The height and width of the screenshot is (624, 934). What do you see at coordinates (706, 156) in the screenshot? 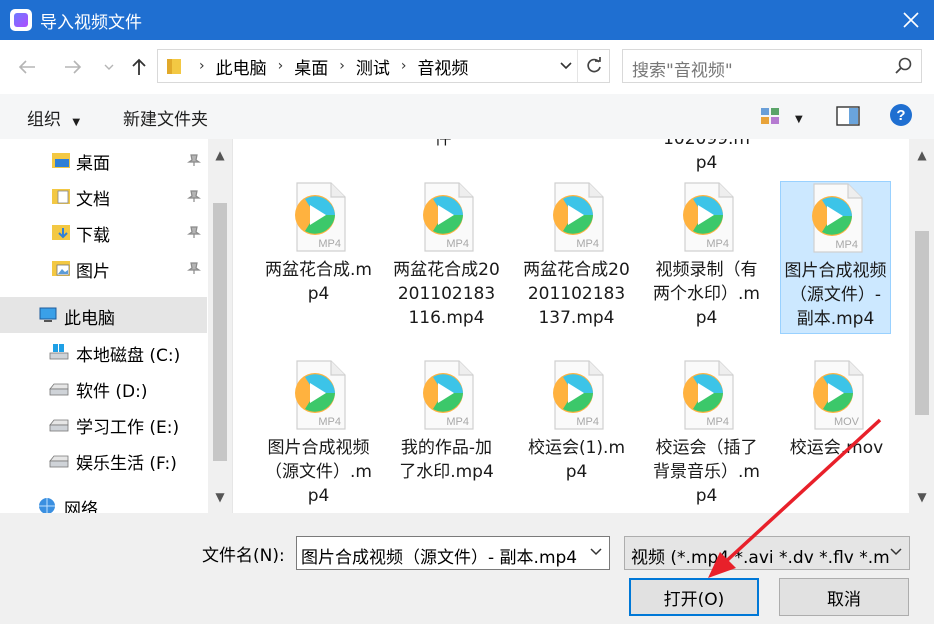
I see `partial-file-label: 102099.m p4` at bounding box center [706, 156].